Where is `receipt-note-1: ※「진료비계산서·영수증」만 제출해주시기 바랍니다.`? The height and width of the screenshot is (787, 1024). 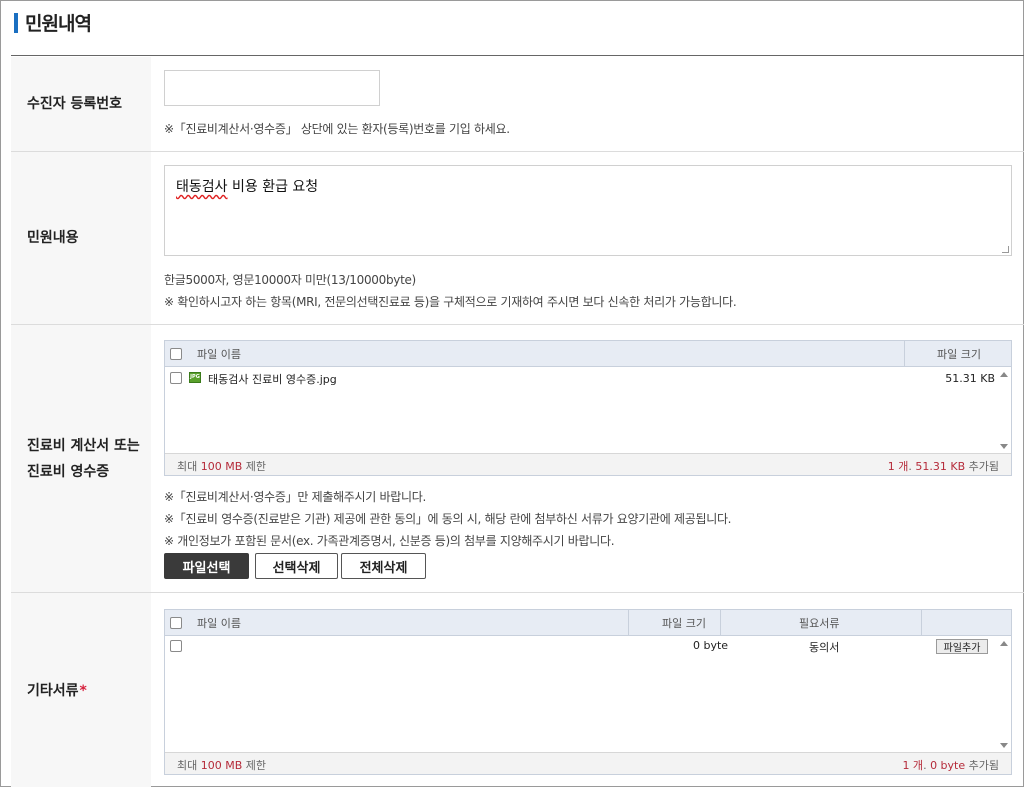 receipt-note-1: ※「진료비계산서·영수증」만 제출해주시기 바랍니다. is located at coordinates (295, 497).